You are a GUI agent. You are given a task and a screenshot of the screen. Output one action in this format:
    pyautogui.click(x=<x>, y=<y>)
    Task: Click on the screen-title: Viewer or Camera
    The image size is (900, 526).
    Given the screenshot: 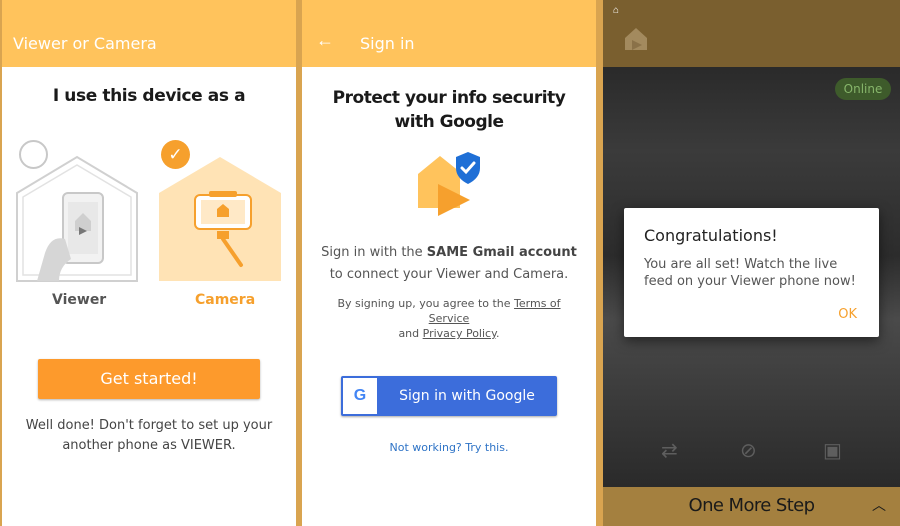 What is the action you would take?
    pyautogui.click(x=85, y=43)
    